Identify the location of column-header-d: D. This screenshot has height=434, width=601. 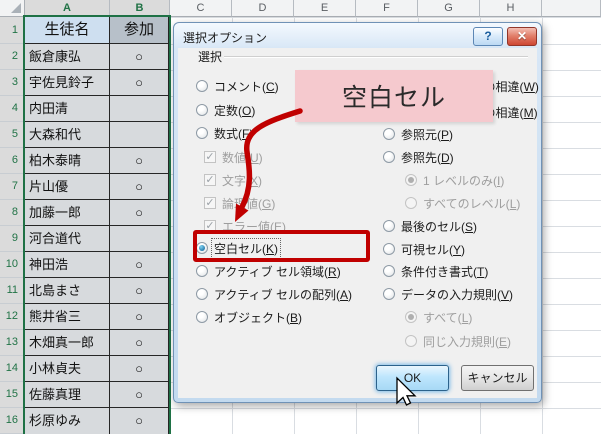
(263, 8).